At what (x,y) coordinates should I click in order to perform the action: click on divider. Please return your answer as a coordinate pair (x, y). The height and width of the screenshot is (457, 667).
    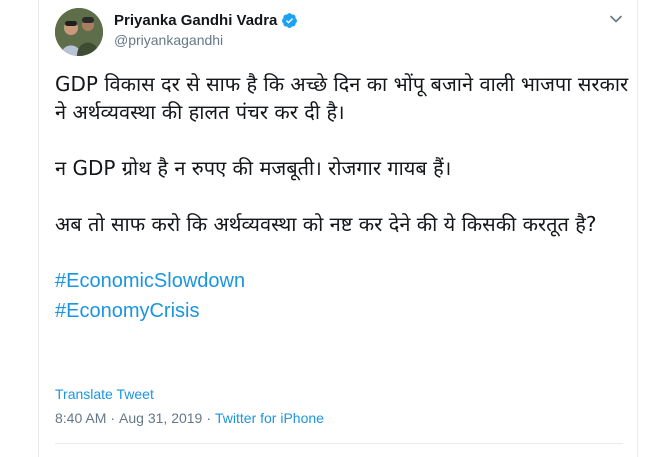
    Looking at the image, I should click on (339, 443).